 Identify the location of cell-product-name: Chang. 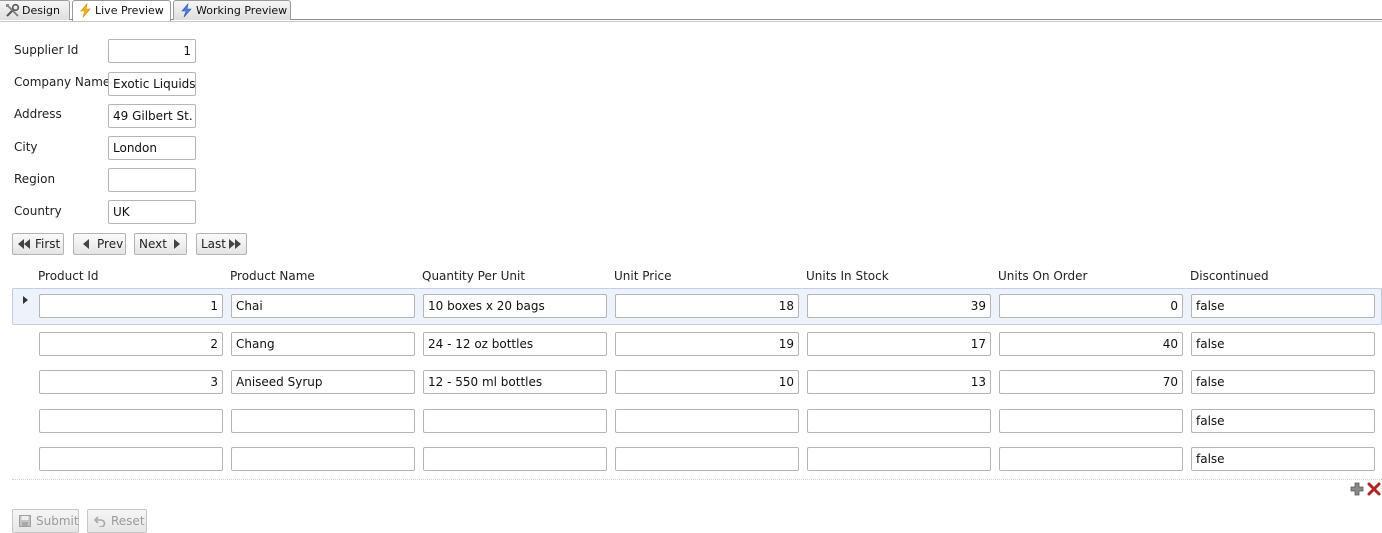
(323, 344).